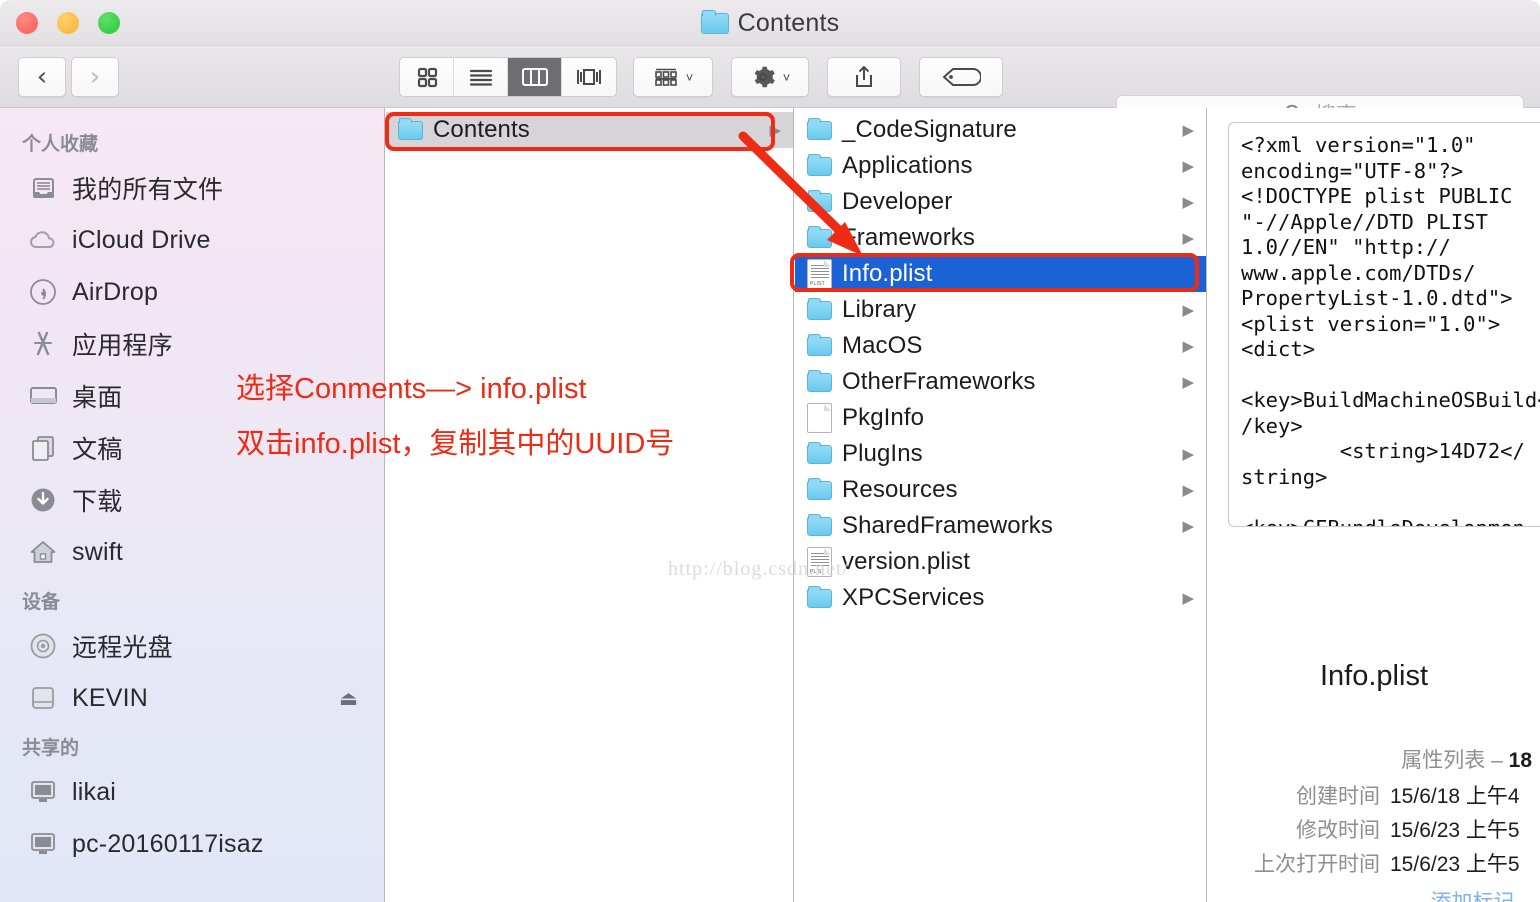  I want to click on toolbar: ‹ › ˅ ˅, so click(770, 89).